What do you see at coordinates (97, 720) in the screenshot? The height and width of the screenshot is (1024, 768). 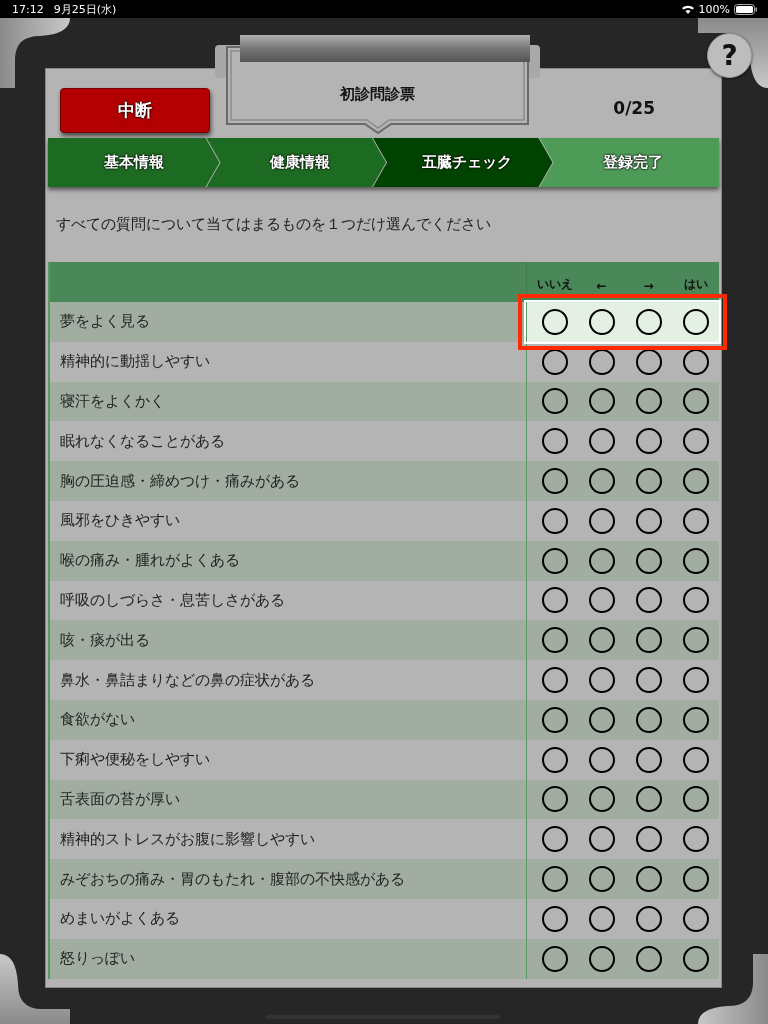 I see `question-text: 食欲がない` at bounding box center [97, 720].